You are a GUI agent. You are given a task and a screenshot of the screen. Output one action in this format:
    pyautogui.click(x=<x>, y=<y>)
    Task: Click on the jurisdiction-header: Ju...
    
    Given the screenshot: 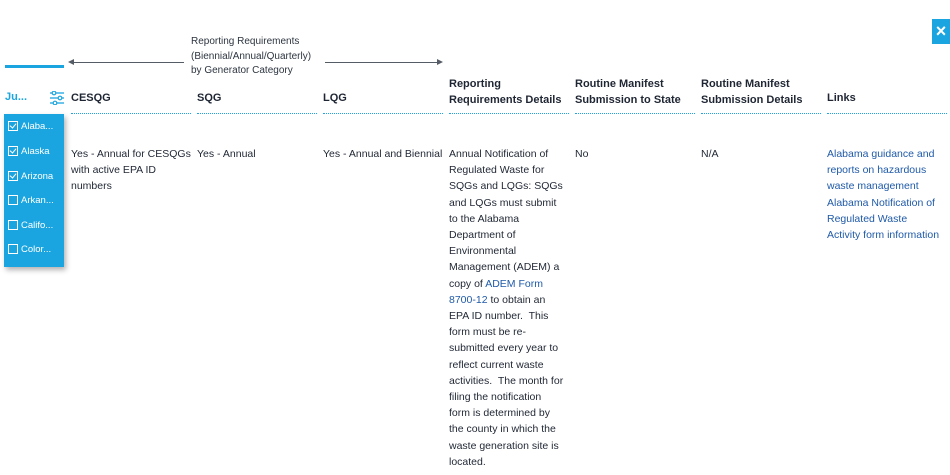 What is the action you would take?
    pyautogui.click(x=16, y=97)
    